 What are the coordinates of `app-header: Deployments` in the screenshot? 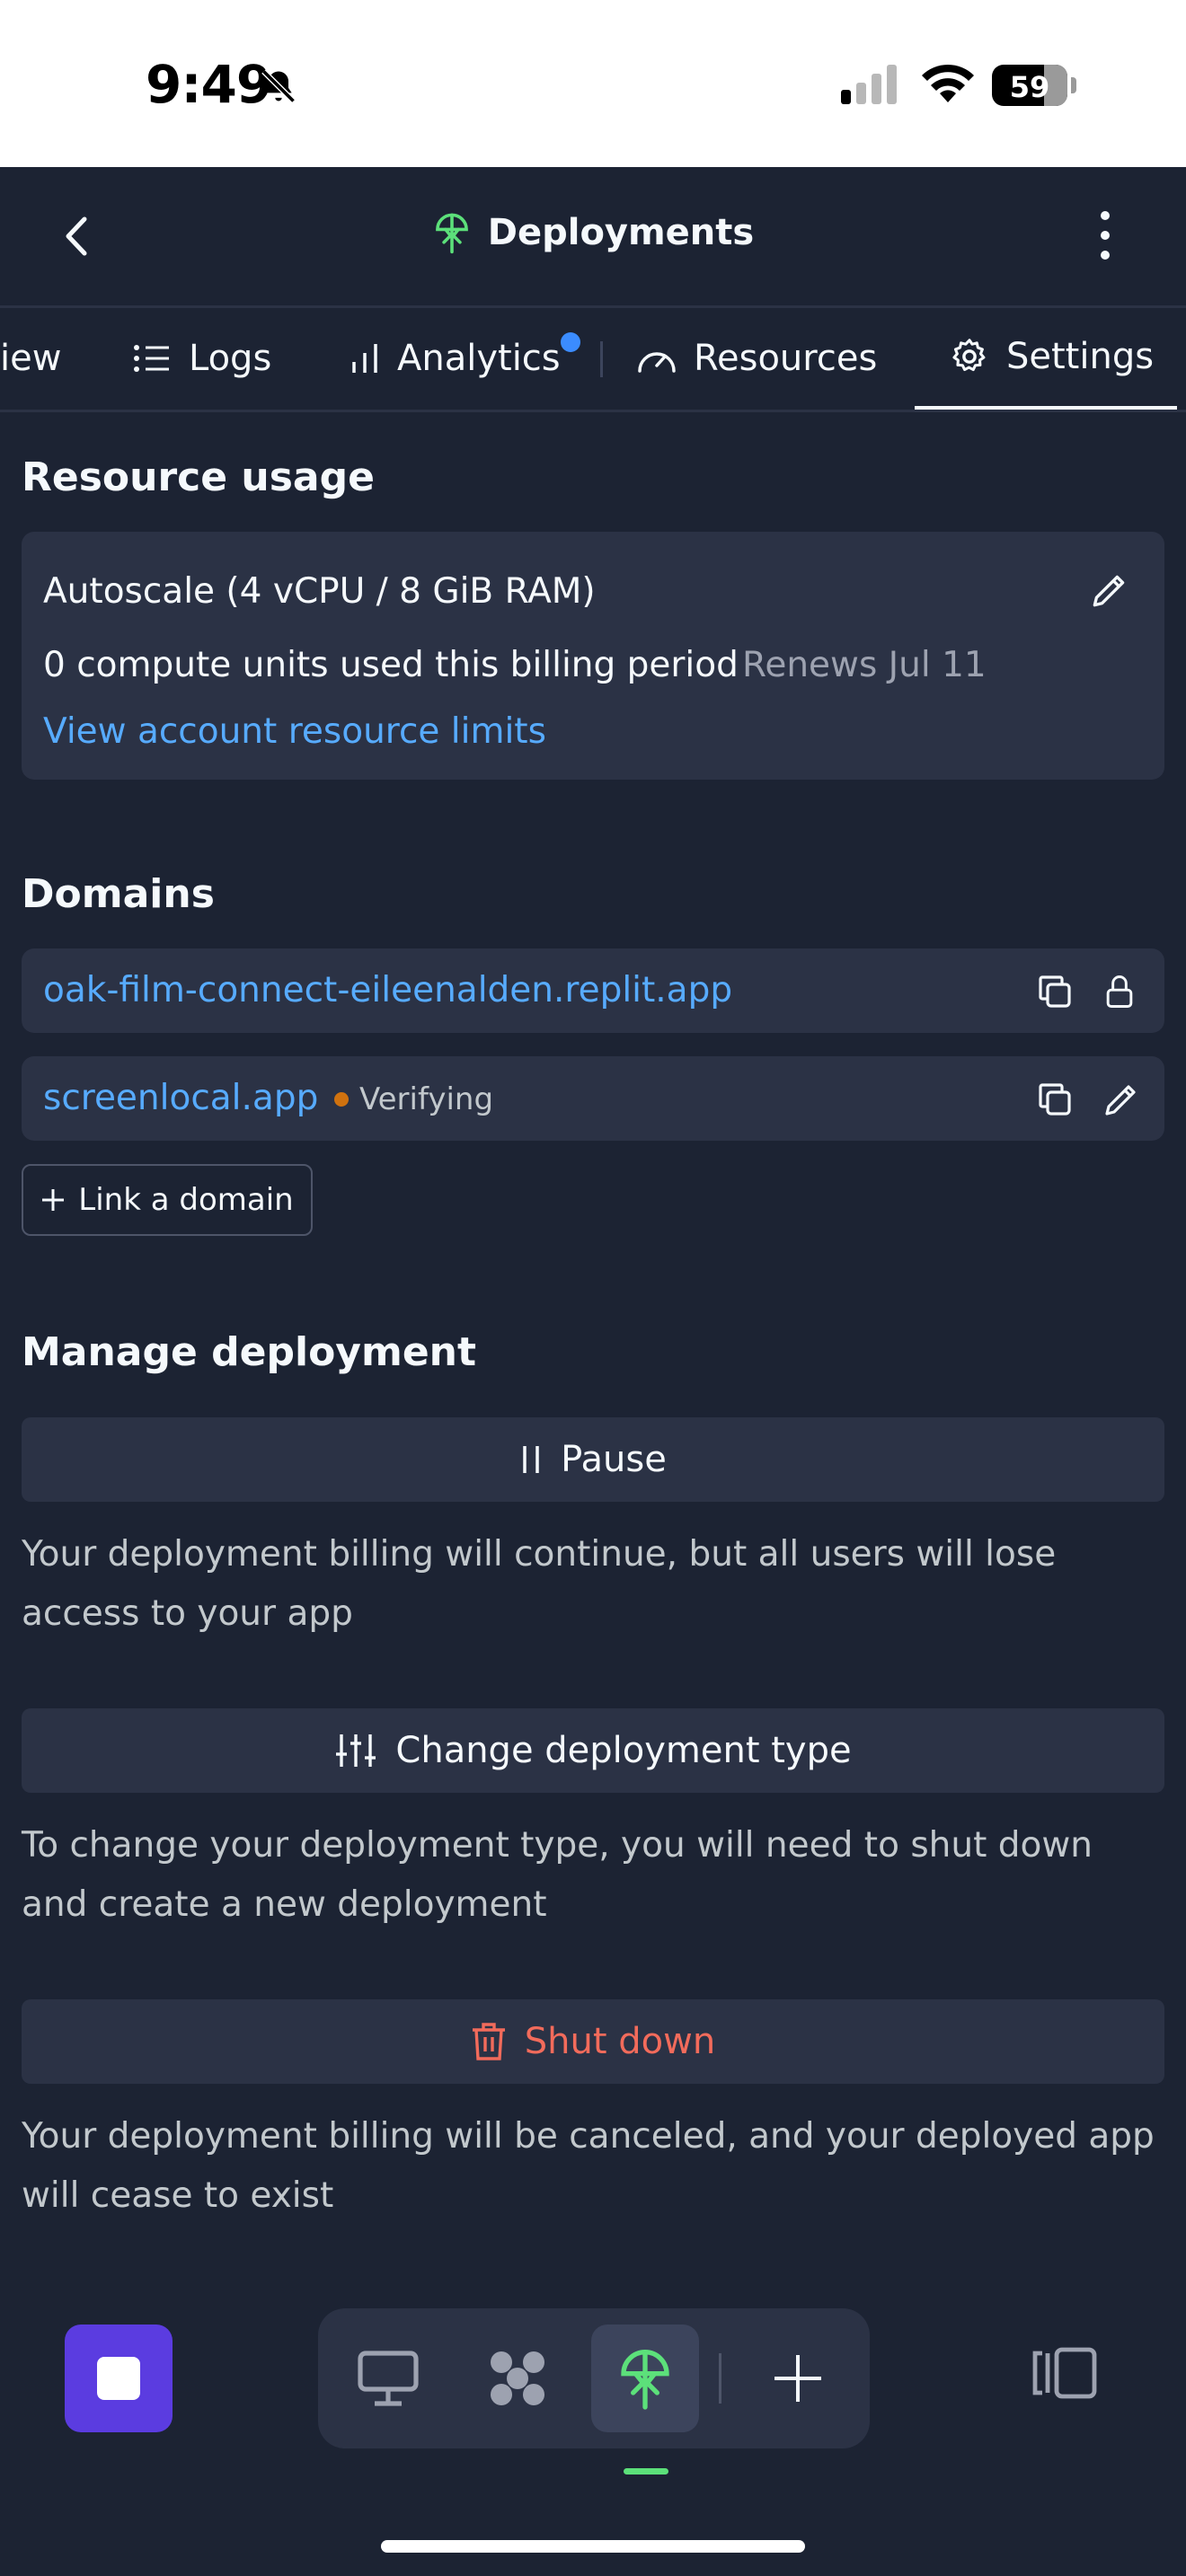 It's located at (593, 237).